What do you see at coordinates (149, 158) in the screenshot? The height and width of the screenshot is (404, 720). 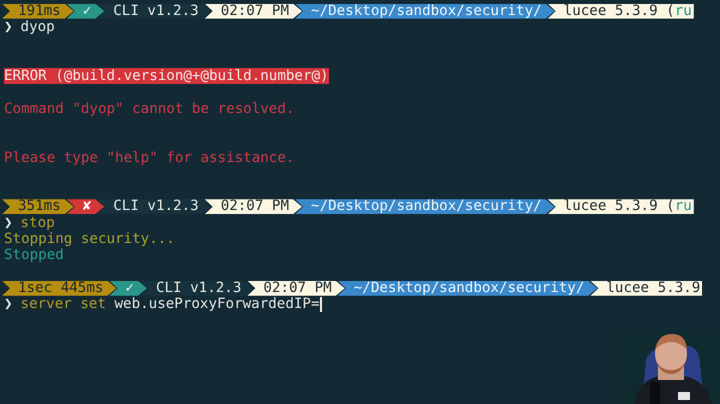 I see `error-message: Please type "help" for assistance.` at bounding box center [149, 158].